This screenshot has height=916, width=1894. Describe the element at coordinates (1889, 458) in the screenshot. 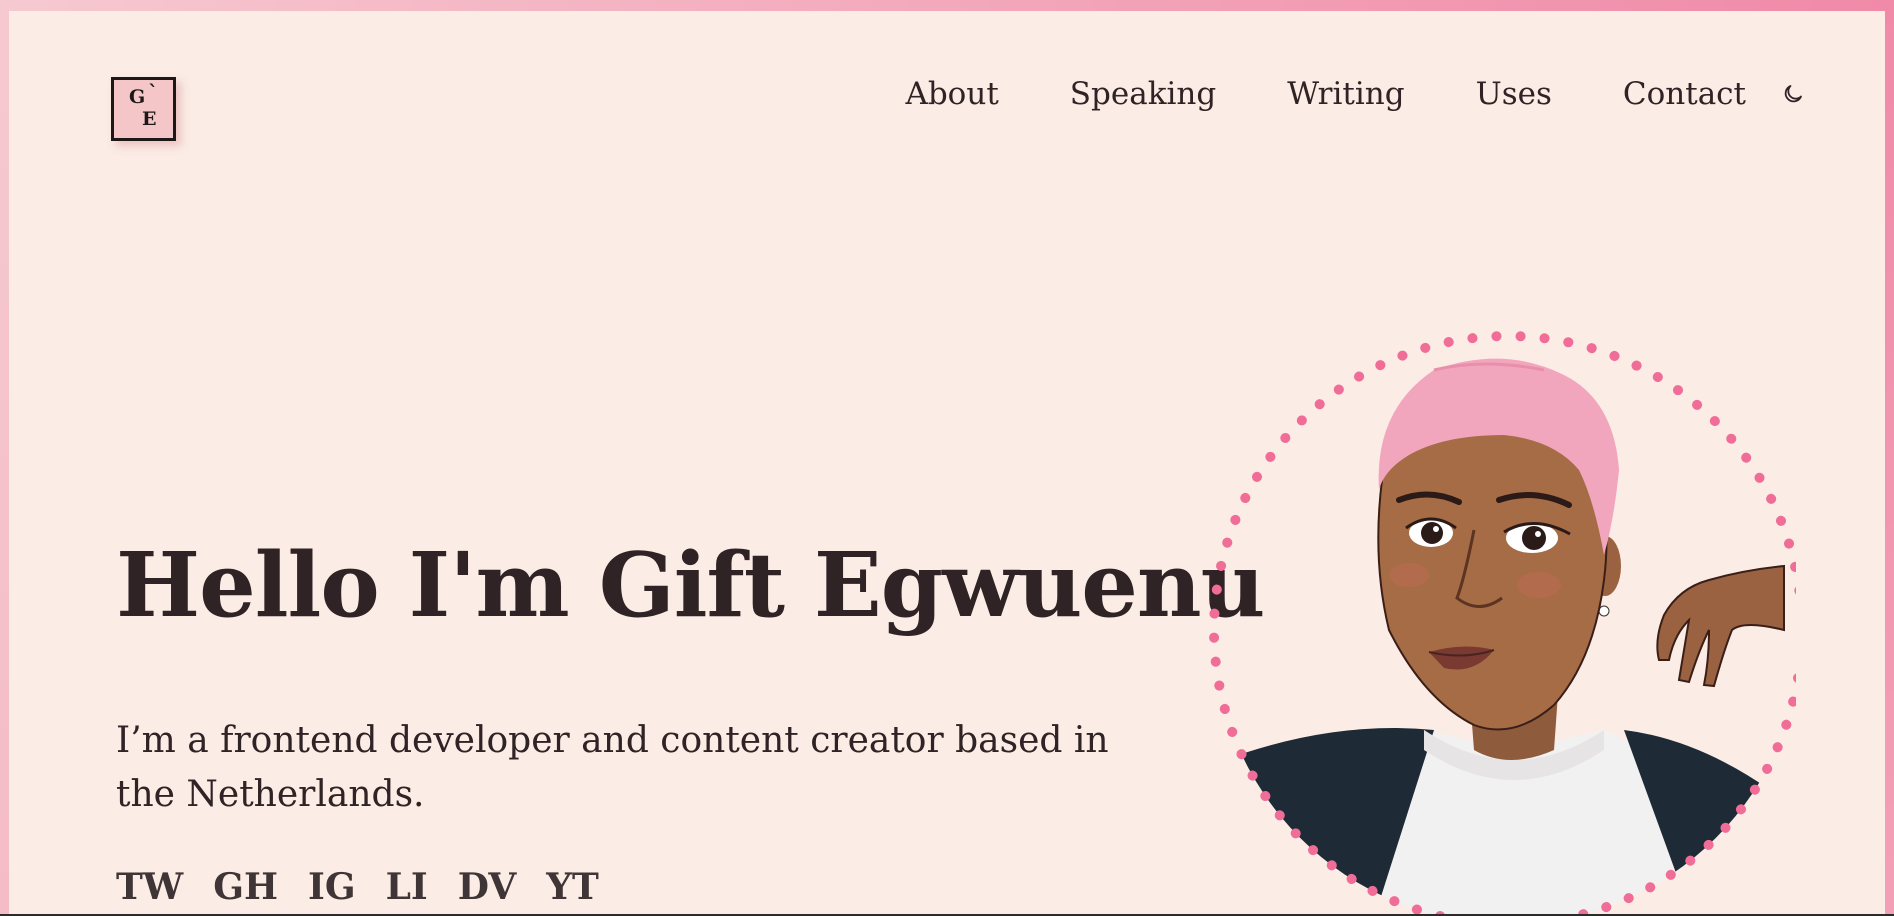

I see `right-gradient-border` at that location.